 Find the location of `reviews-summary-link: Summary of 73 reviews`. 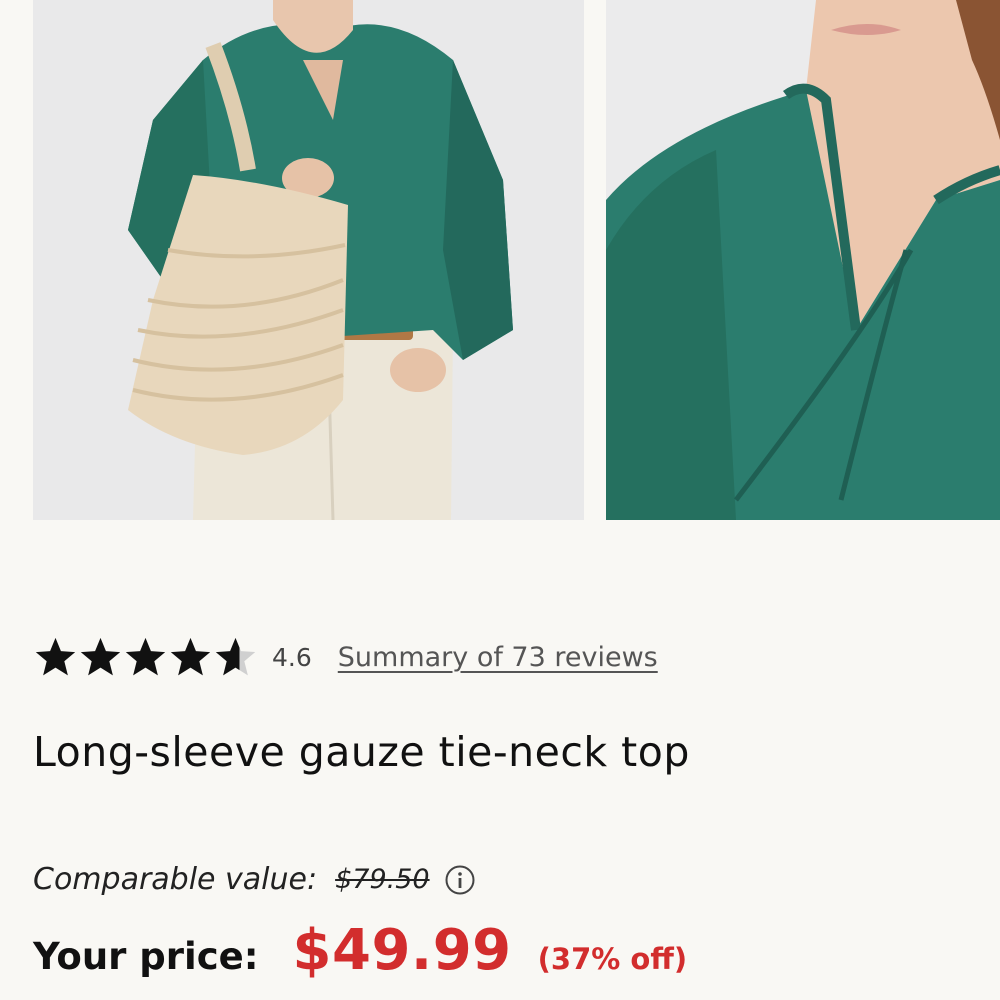

reviews-summary-link: Summary of 73 reviews is located at coordinates (498, 657).